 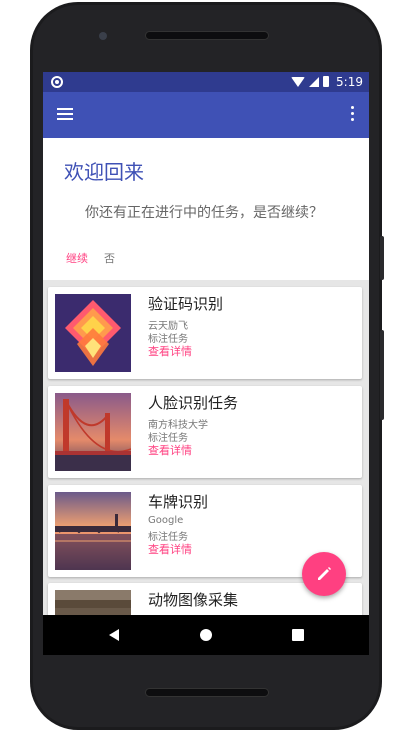 What do you see at coordinates (178, 502) in the screenshot?
I see `task-name: 车牌识别` at bounding box center [178, 502].